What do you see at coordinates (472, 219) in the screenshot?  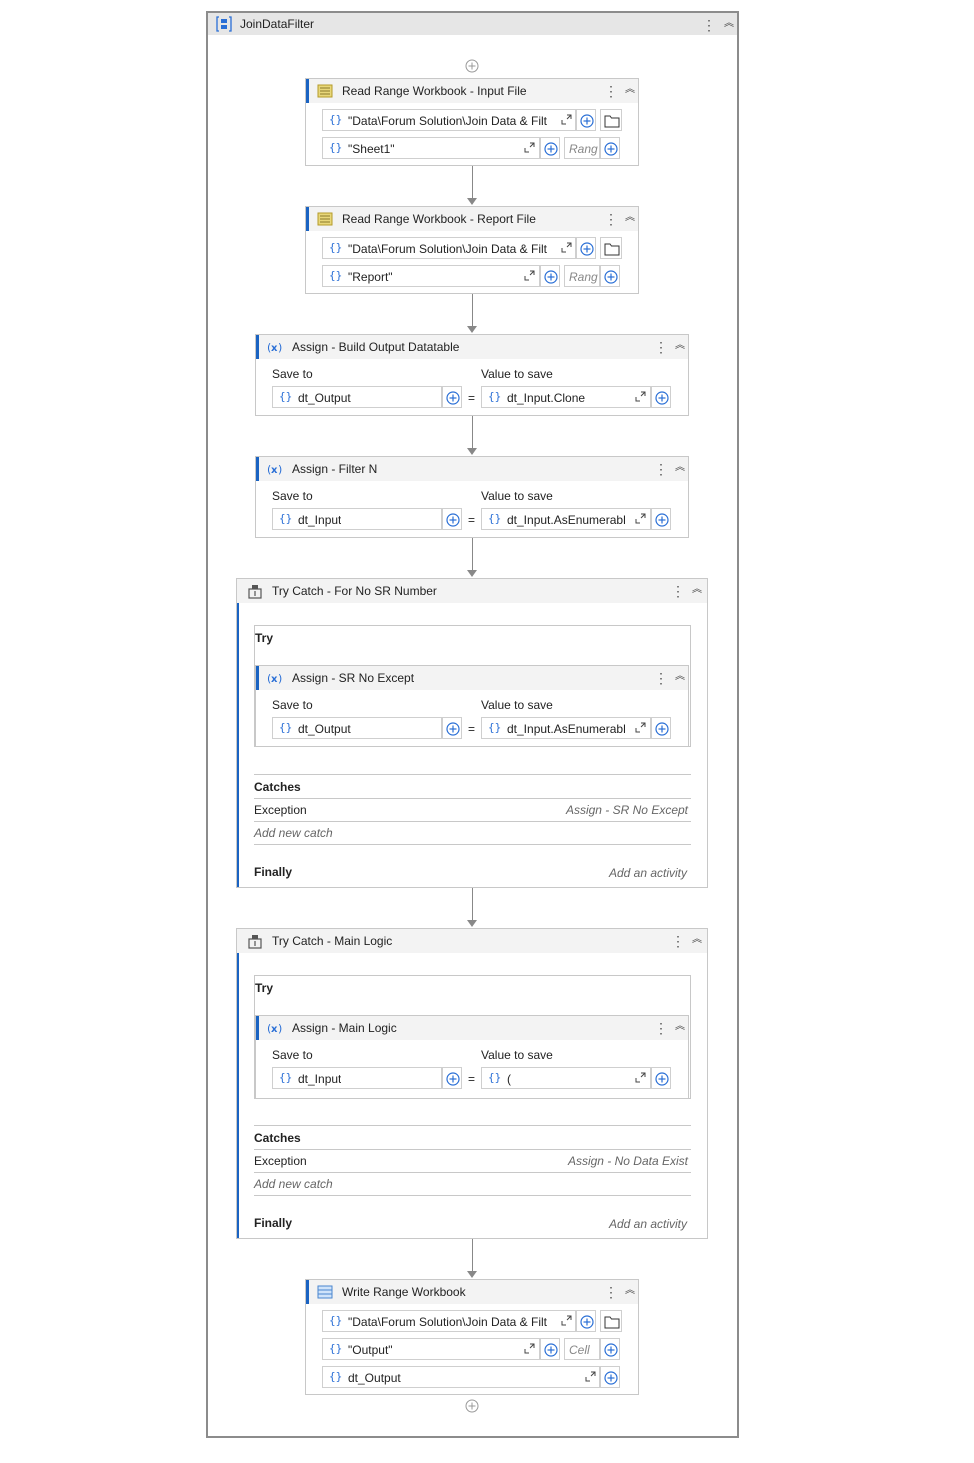 I see `activity-header: Read Range Workbook - Report File ⋮ ︽` at bounding box center [472, 219].